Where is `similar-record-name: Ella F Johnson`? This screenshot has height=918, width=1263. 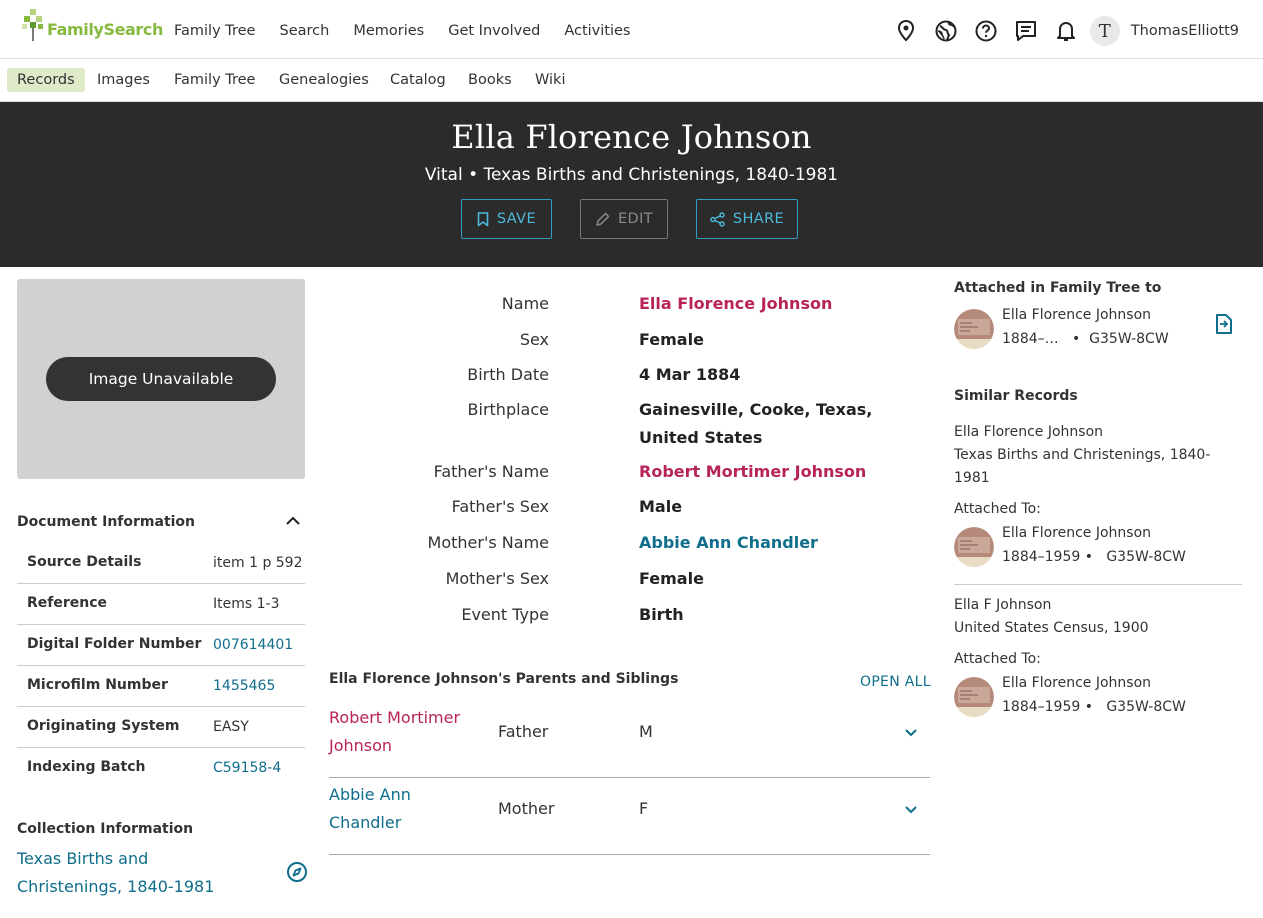
similar-record-name: Ella F Johnson is located at coordinates (1098, 605).